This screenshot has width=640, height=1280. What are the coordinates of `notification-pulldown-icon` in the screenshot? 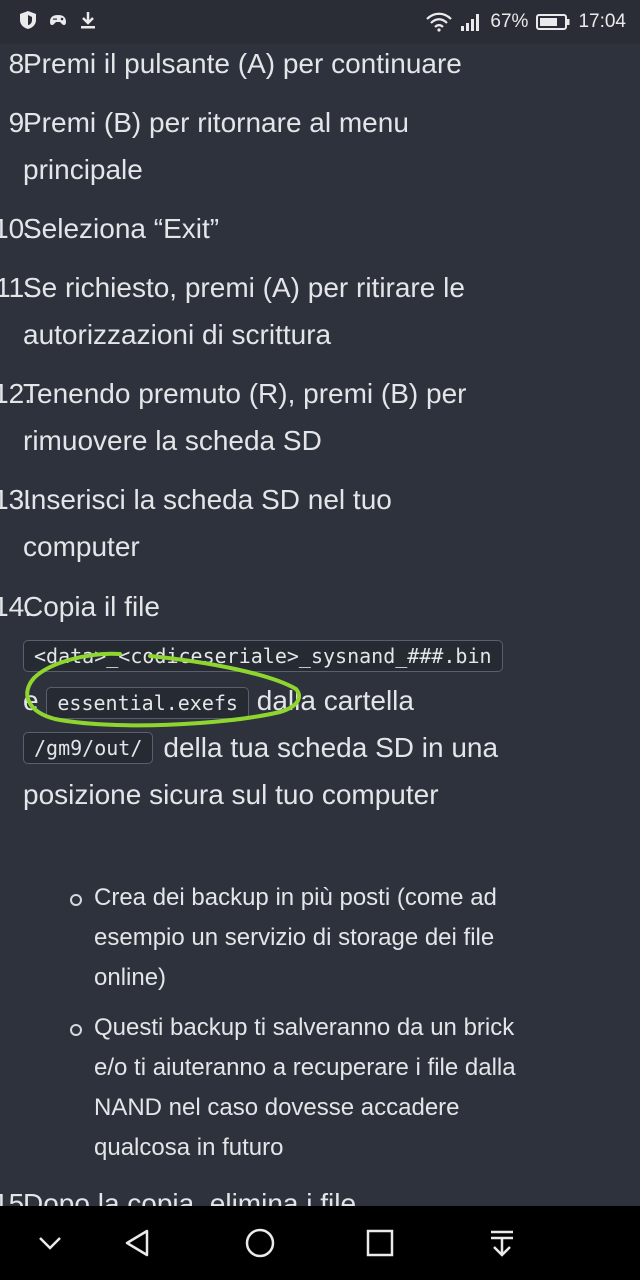 It's located at (502, 1243).